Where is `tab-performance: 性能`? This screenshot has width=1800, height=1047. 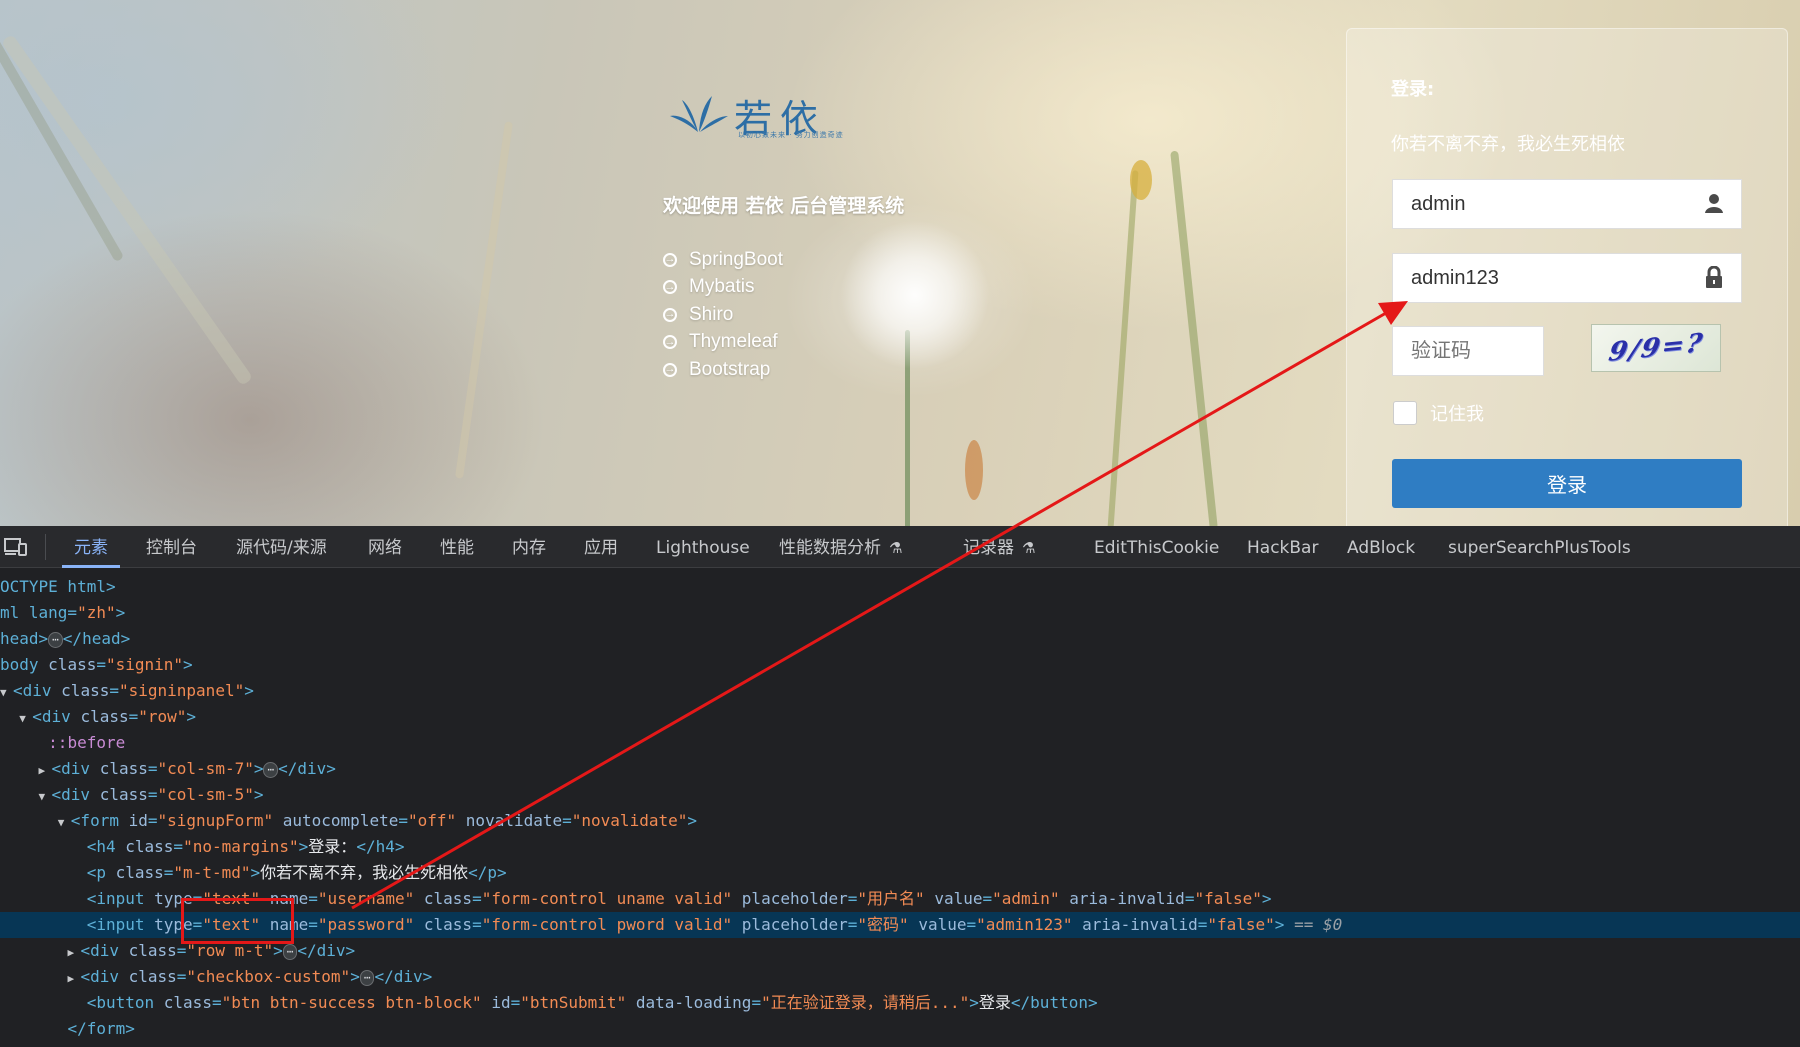 tab-performance: 性能 is located at coordinates (457, 547).